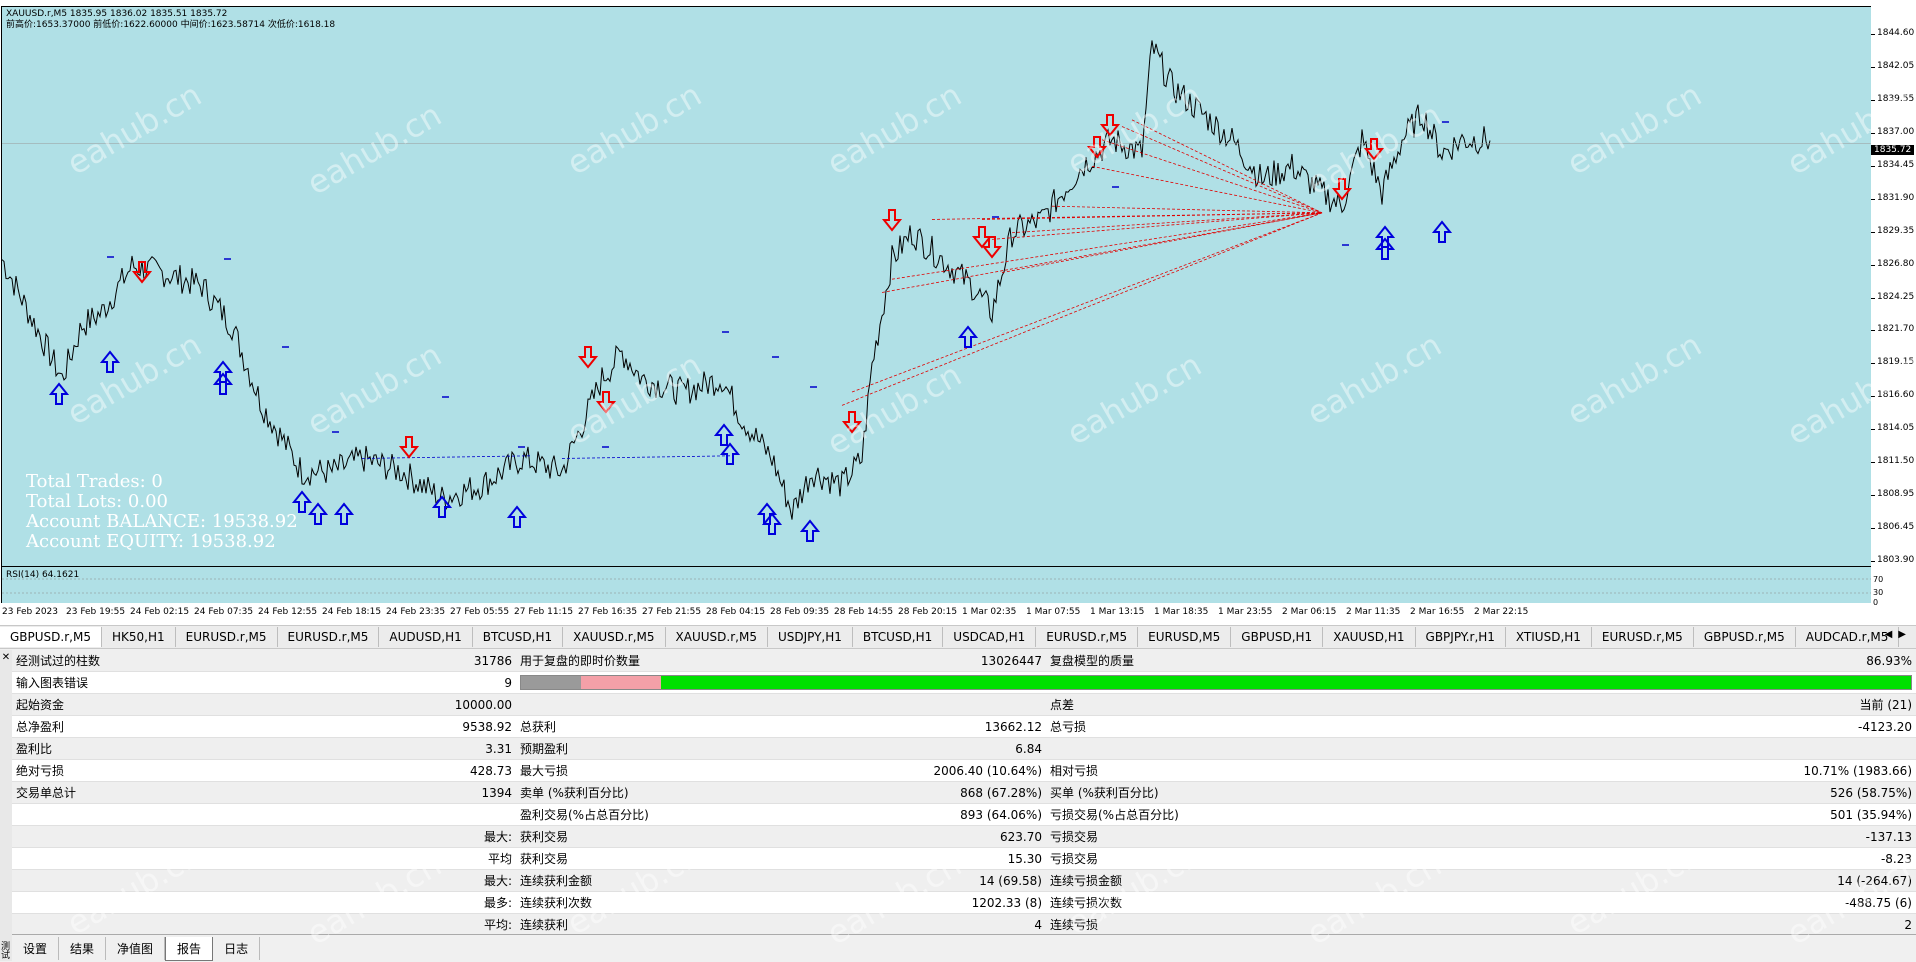  What do you see at coordinates (426, 637) in the screenshot?
I see `symbol-tab: AUDUSD,H1` at bounding box center [426, 637].